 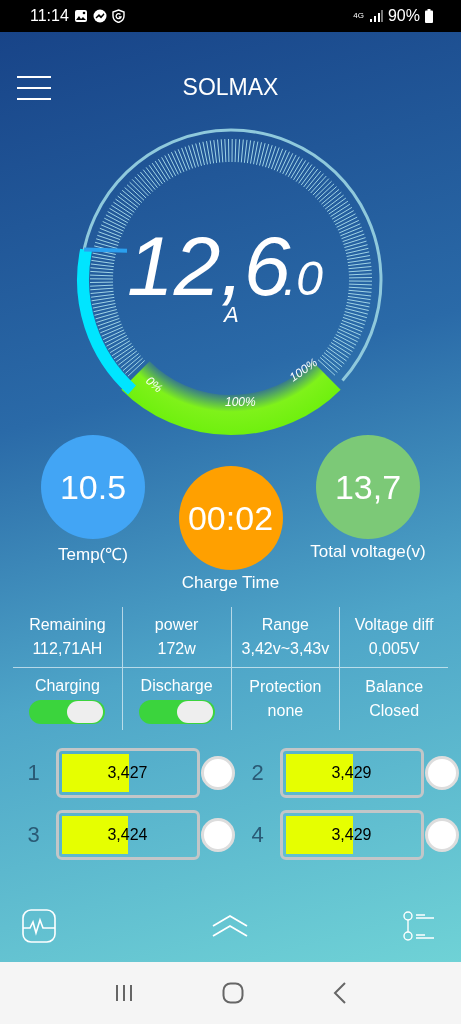 What do you see at coordinates (233, 993) in the screenshot?
I see `home-icon` at bounding box center [233, 993].